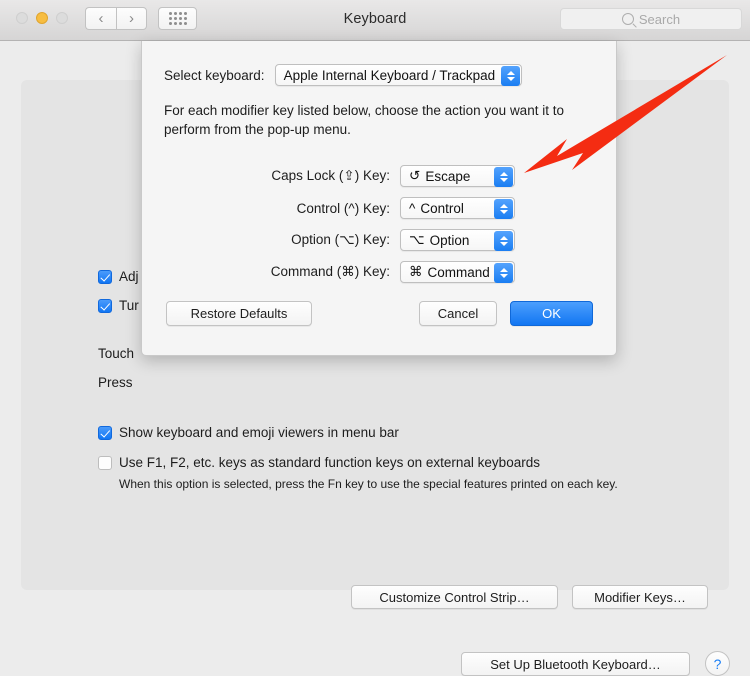  Describe the element at coordinates (129, 305) in the screenshot. I see `checkbox-label: Tur` at that location.